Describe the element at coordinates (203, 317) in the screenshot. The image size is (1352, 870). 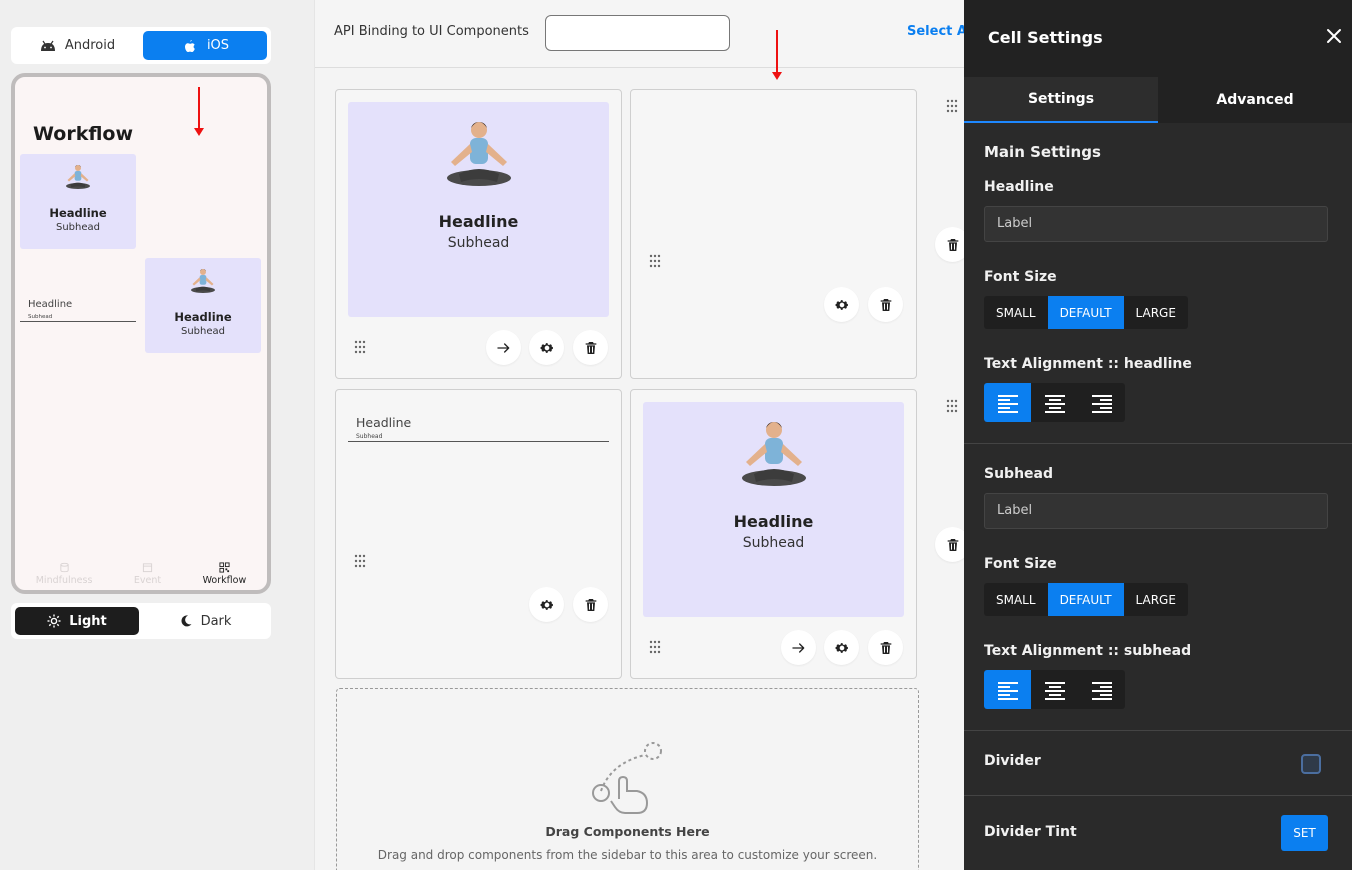
I see `phone-card-2-headline: Headline` at that location.